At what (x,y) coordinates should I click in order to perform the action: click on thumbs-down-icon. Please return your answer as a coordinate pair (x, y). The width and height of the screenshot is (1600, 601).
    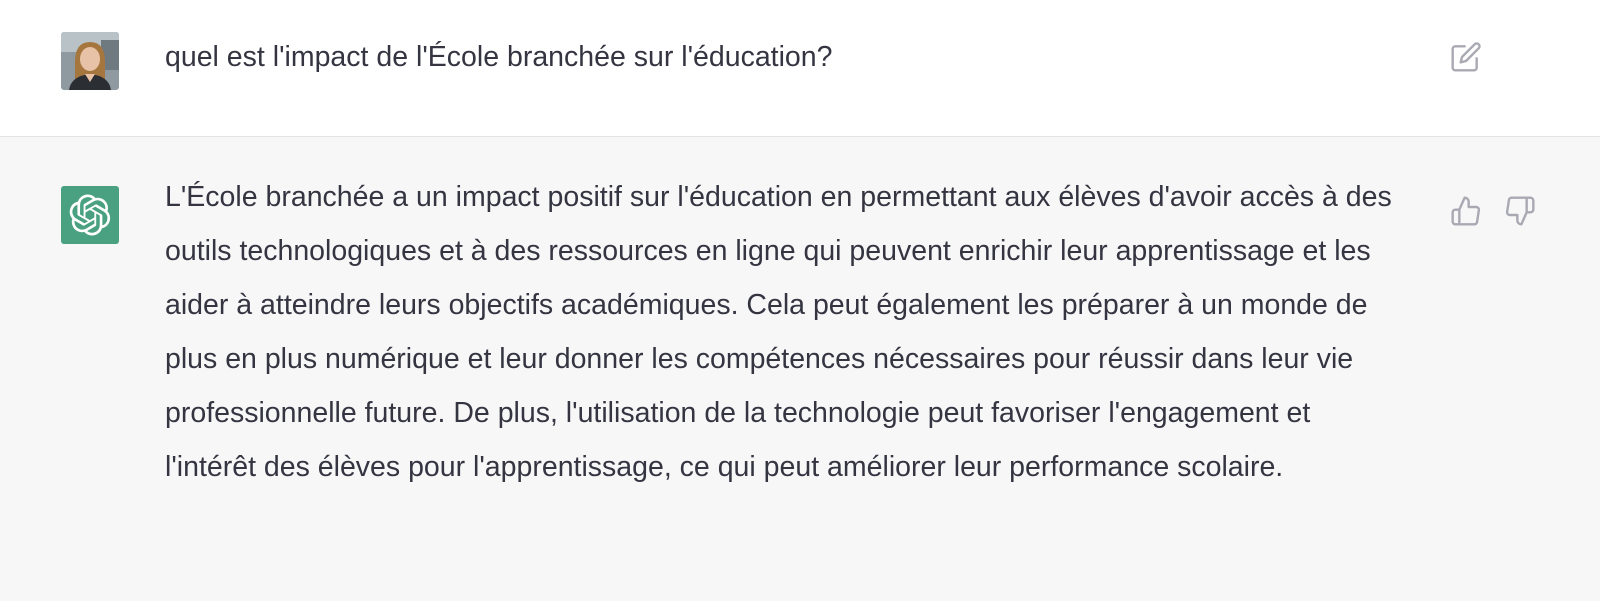
    Looking at the image, I should click on (1520, 211).